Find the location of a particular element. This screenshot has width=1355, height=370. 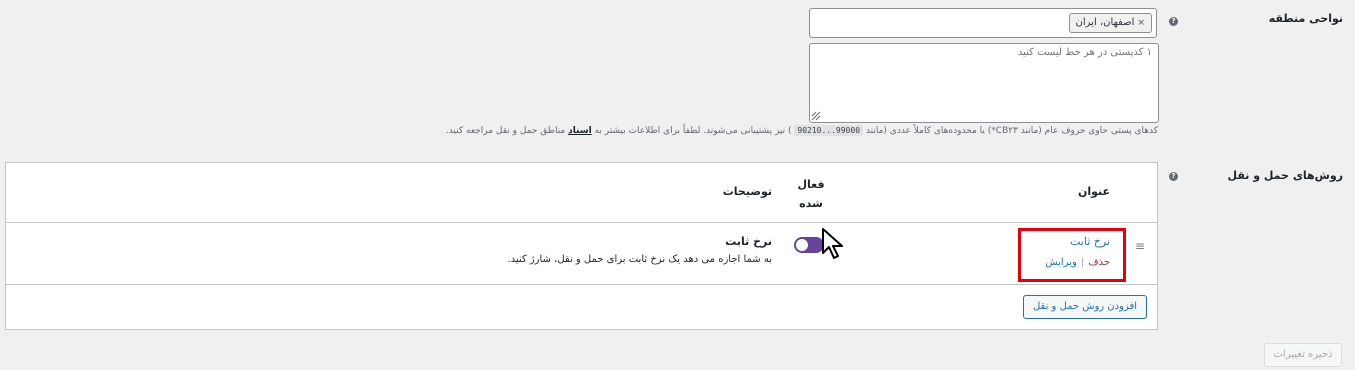

column-enabled: فعال شده is located at coordinates (811, 194).